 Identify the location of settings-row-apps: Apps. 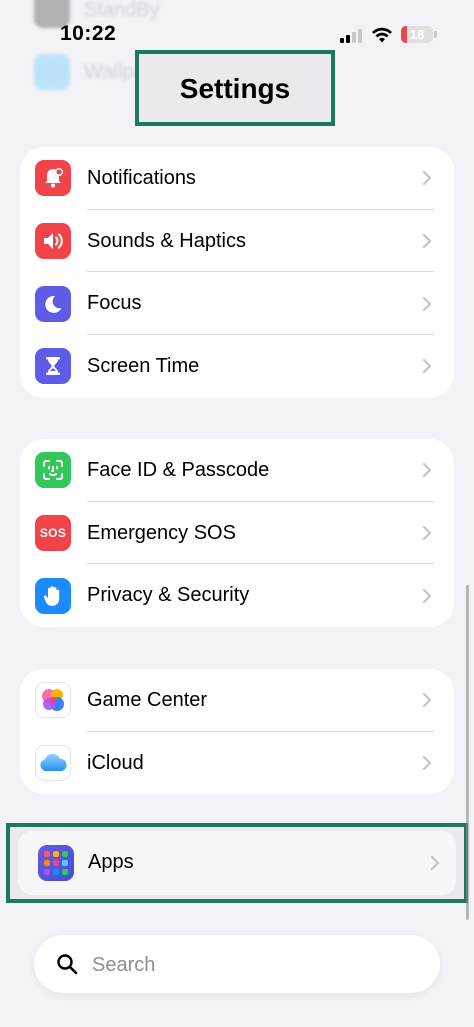
(237, 863).